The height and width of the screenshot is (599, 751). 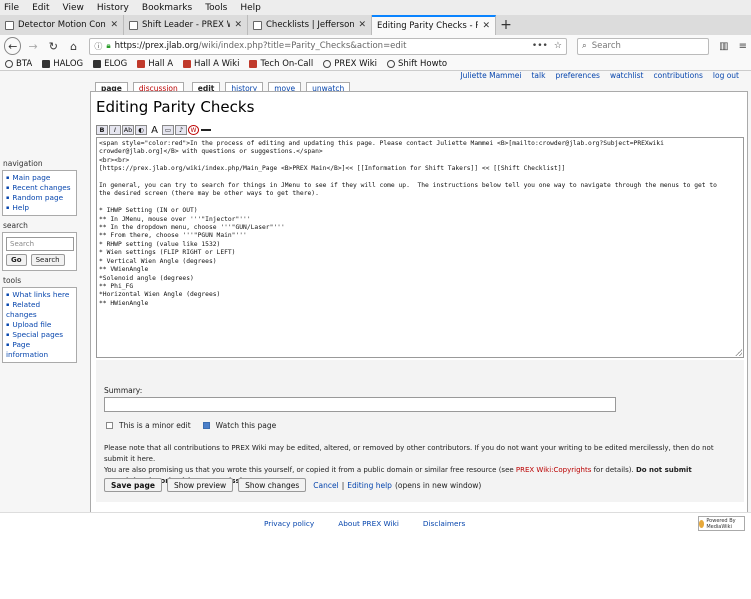 I want to click on bookmark-item: BTA, so click(x=18, y=64).